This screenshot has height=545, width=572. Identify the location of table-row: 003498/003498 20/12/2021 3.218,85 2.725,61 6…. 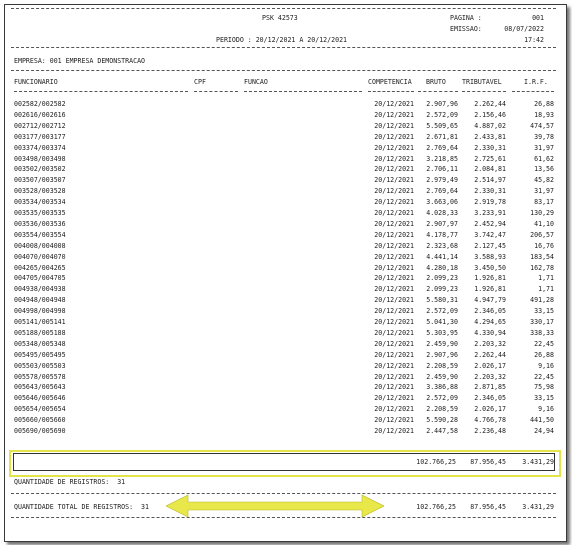
(286, 160).